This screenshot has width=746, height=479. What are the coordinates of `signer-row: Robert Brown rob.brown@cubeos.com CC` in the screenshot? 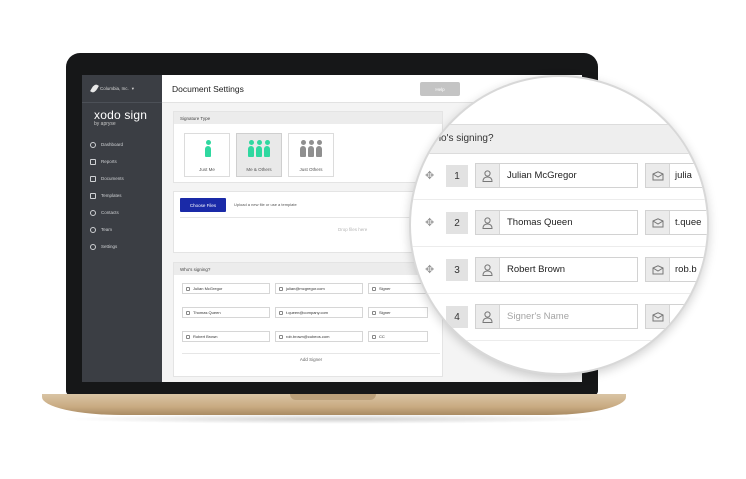 It's located at (305, 336).